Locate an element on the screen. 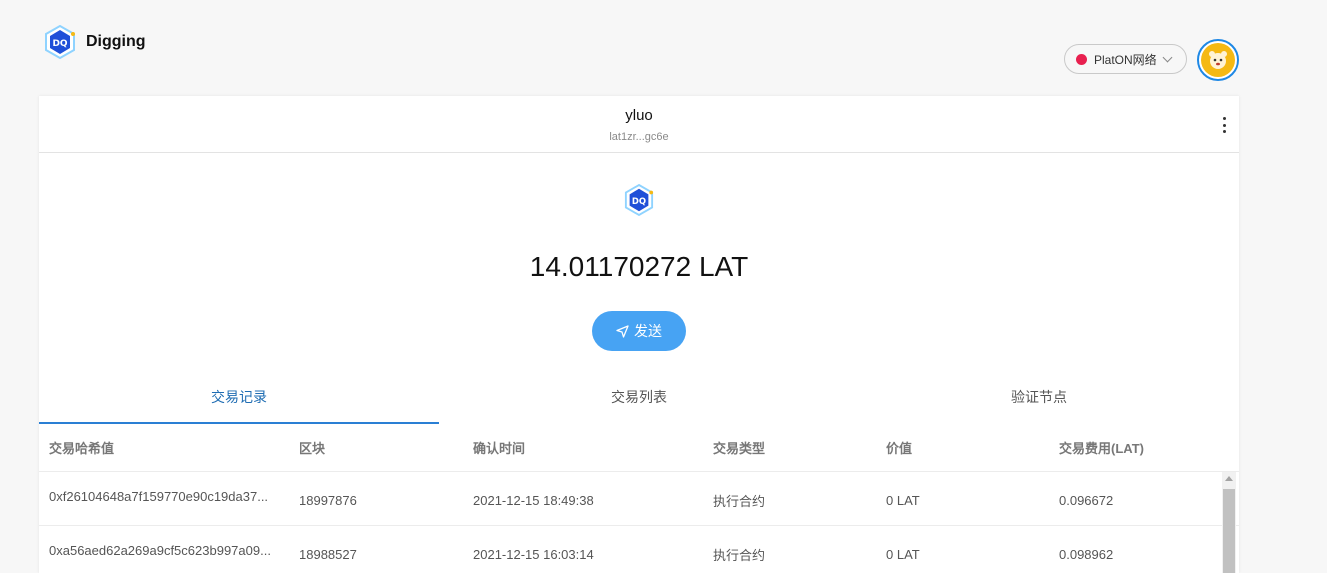 The height and width of the screenshot is (573, 1327). send-arrow-icon is located at coordinates (622, 331).